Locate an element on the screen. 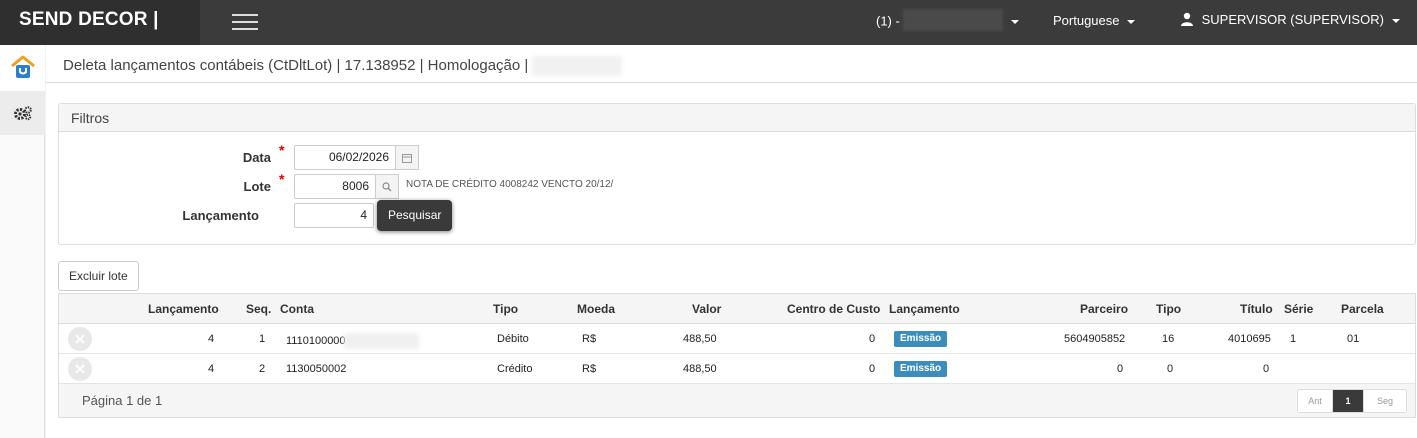  conta-redacted is located at coordinates (381, 341).